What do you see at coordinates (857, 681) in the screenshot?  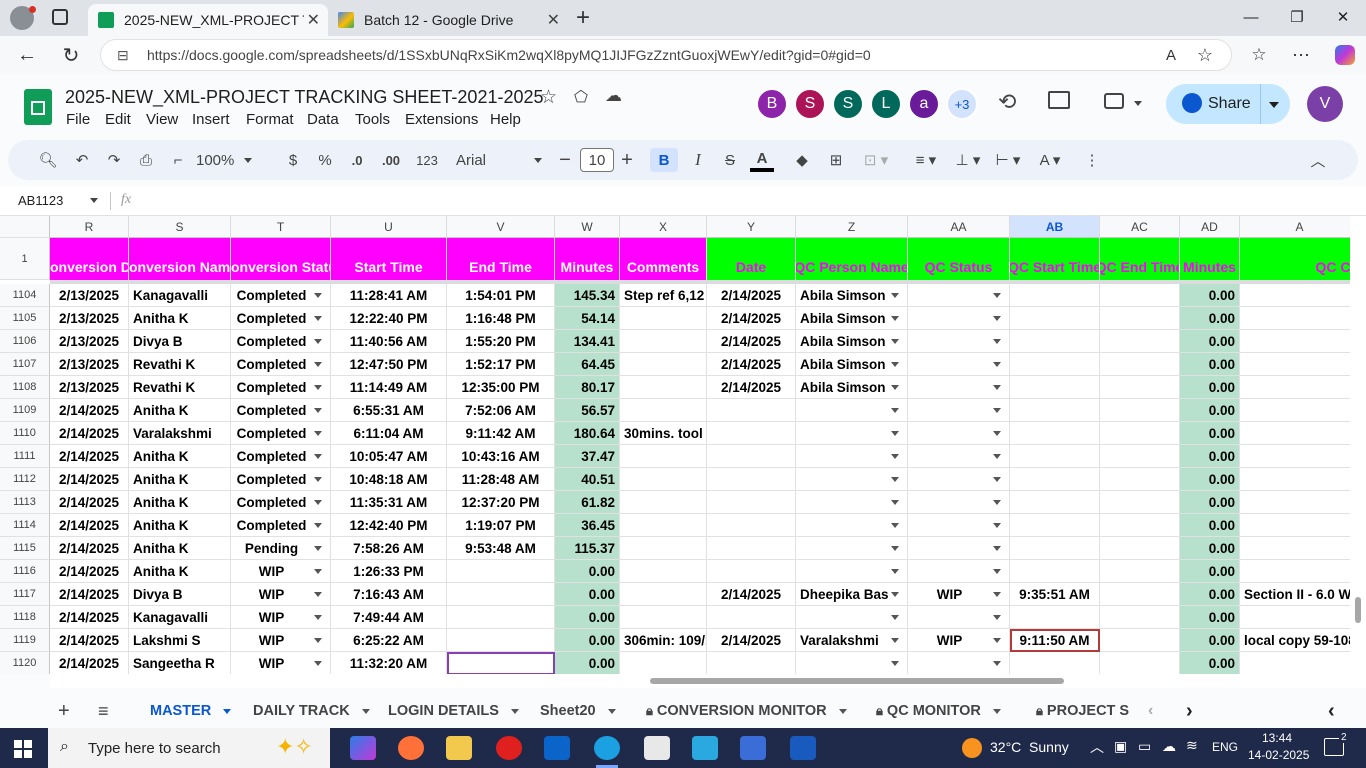 I see `horizontal-scroll-thumb` at bounding box center [857, 681].